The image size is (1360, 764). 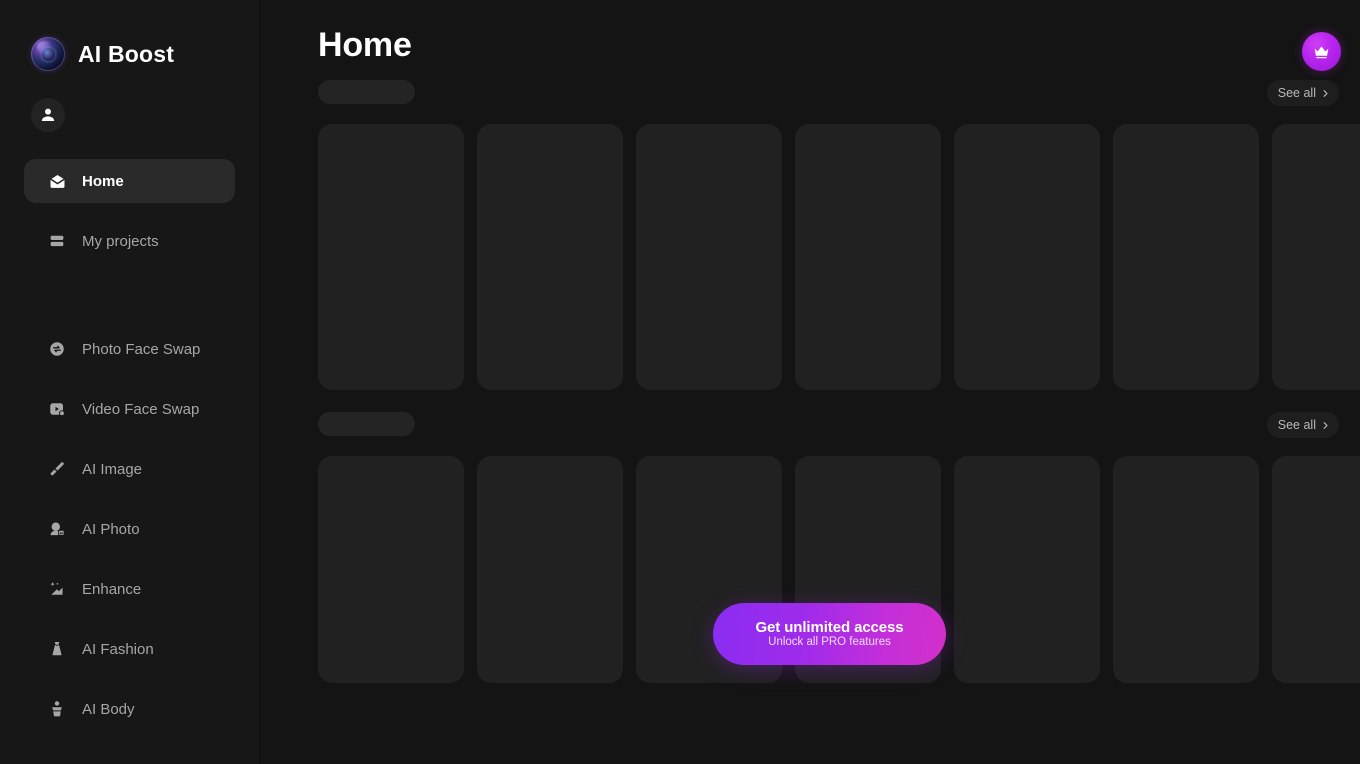 I want to click on sidebar-item-ai-image: AI Image, so click(x=129, y=469).